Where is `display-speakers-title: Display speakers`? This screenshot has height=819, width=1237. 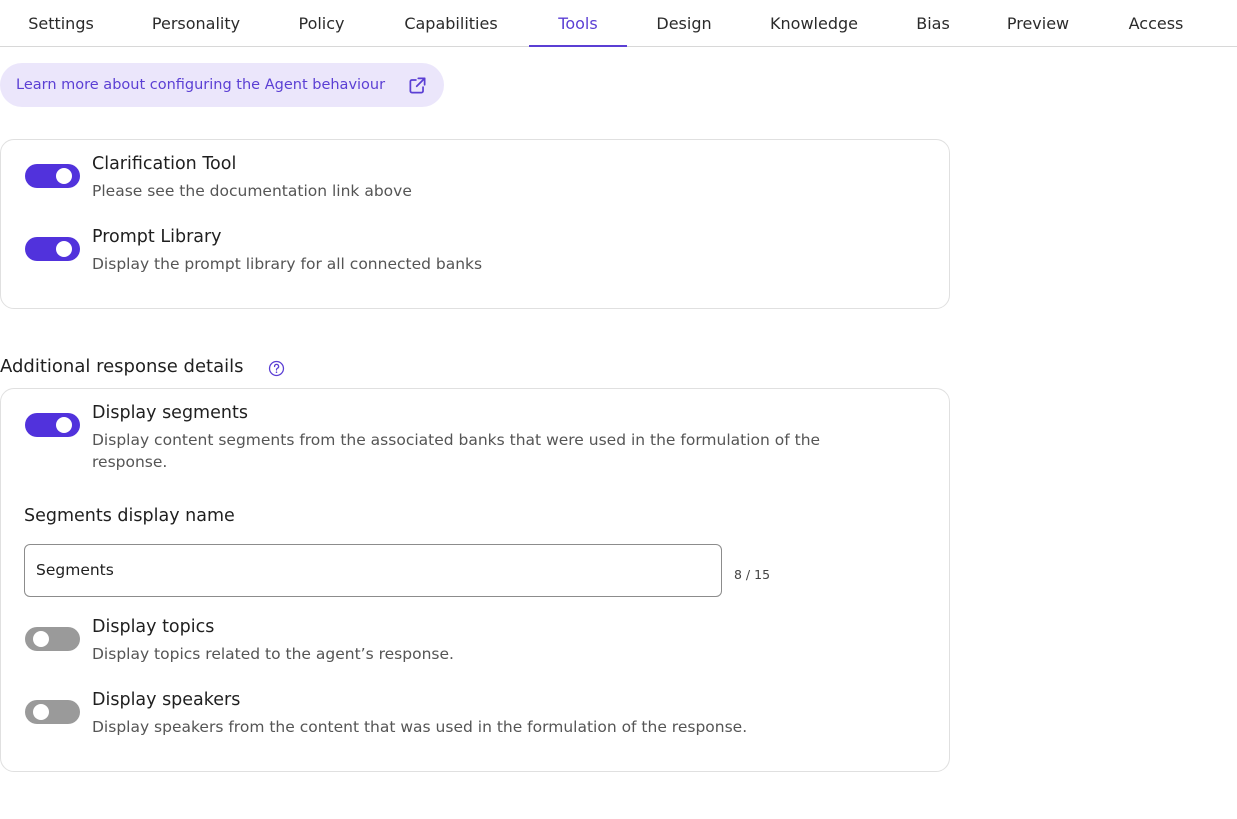
display-speakers-title: Display speakers is located at coordinates (166, 700).